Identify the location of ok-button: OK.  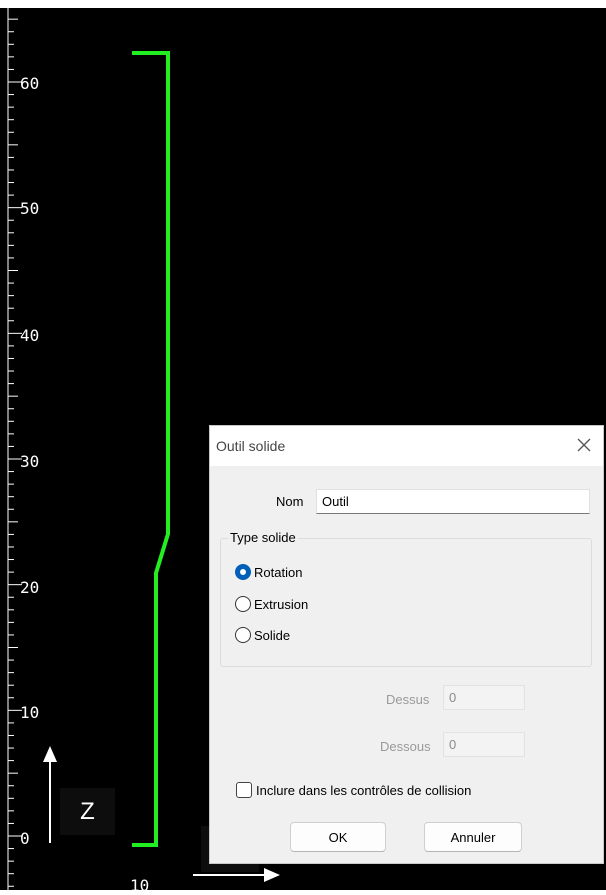
(338, 837).